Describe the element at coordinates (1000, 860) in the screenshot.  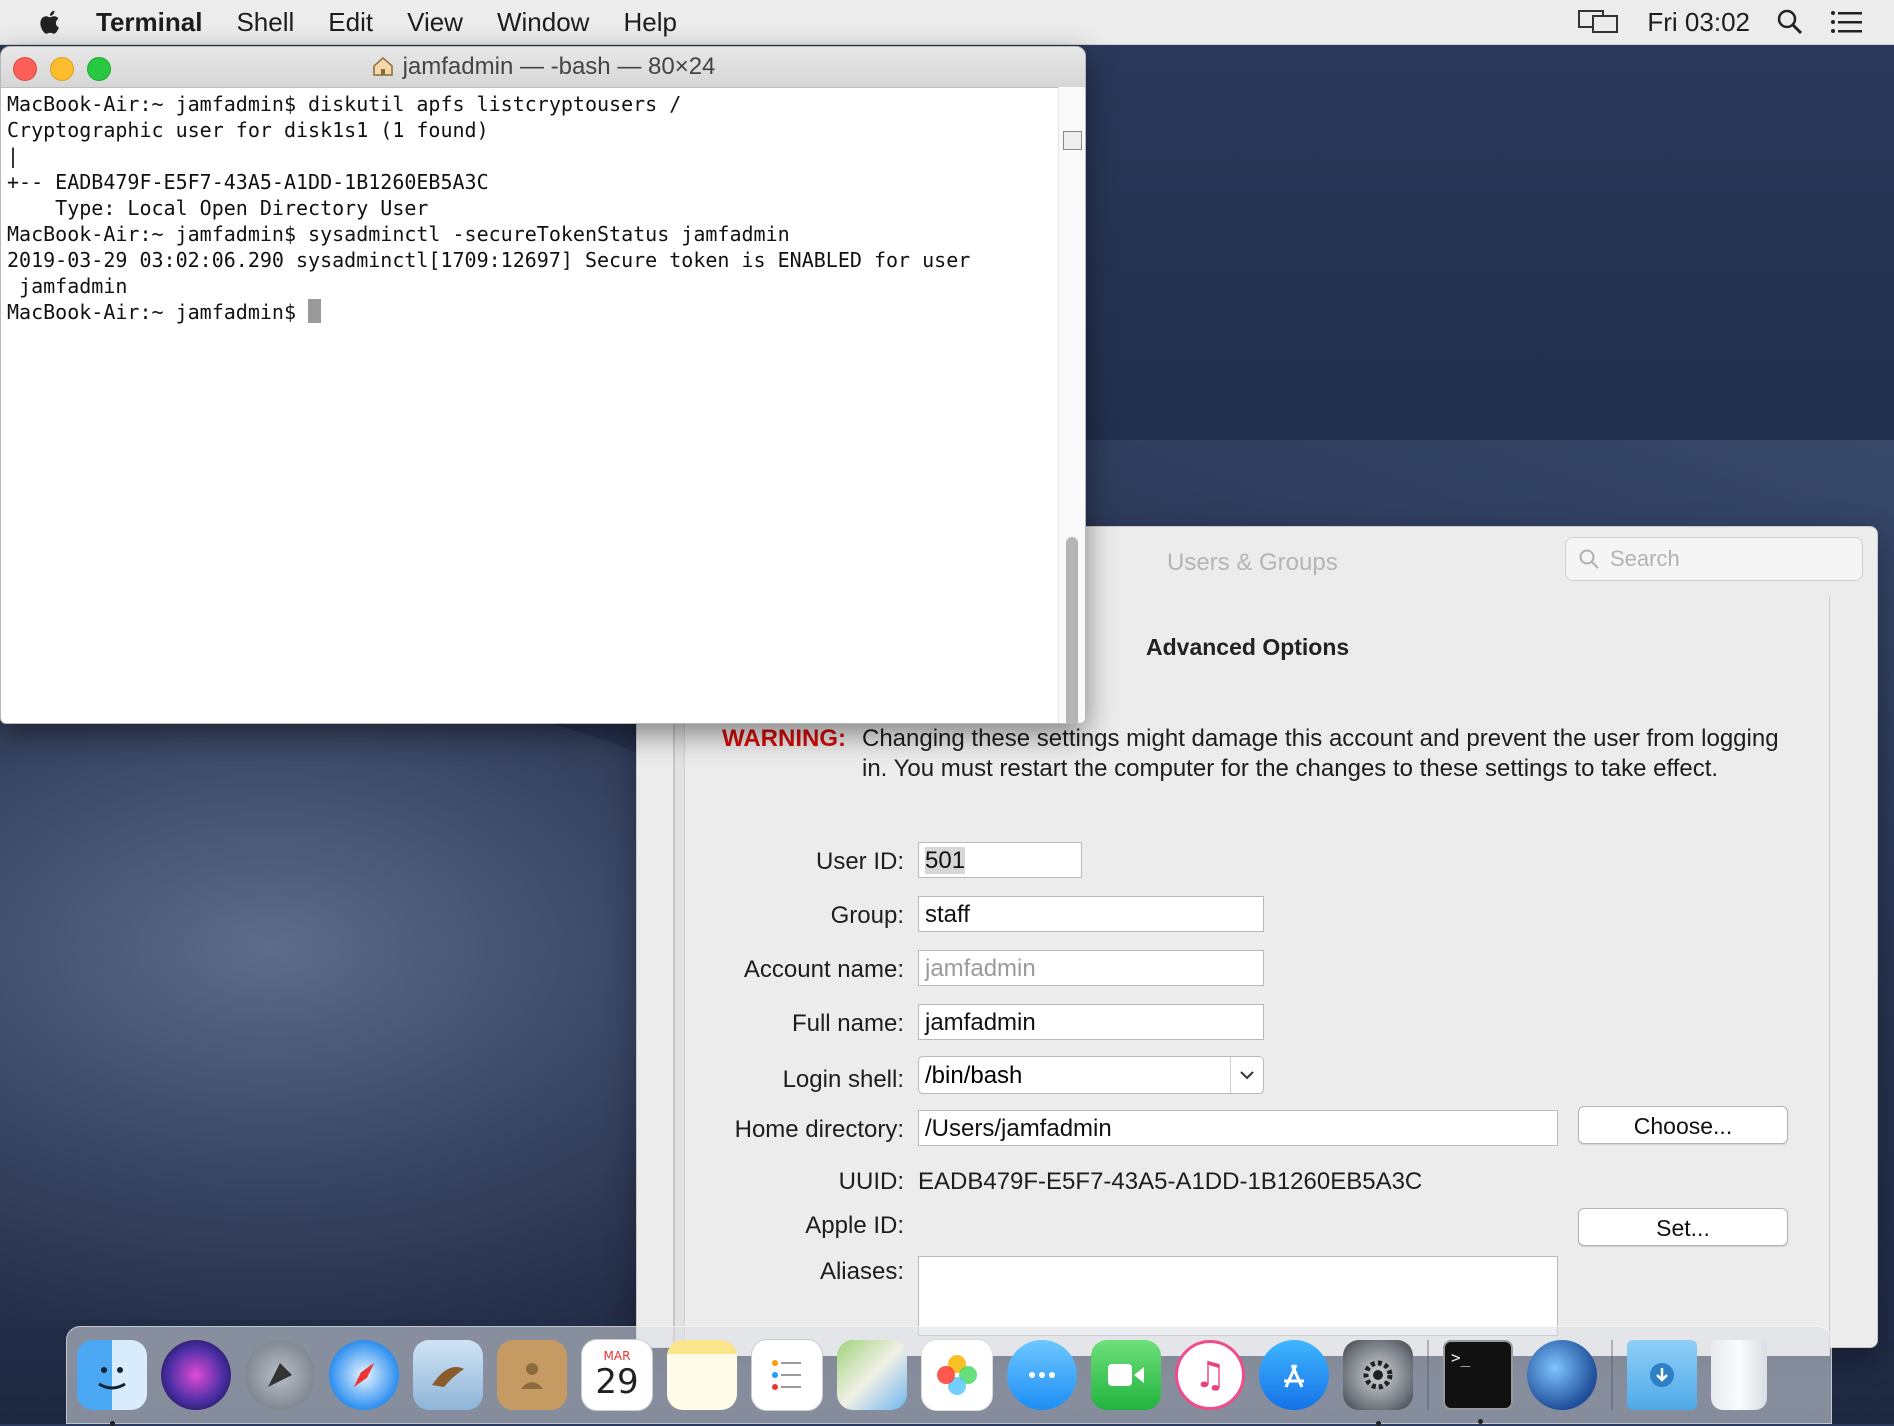
I see `user-id-field: 501` at that location.